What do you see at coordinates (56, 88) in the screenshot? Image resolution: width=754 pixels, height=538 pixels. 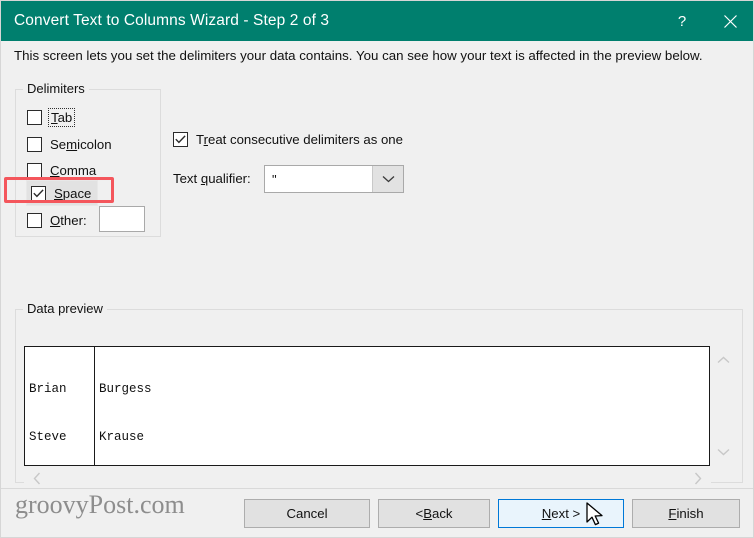 I see `delimiters-legend: Delimiters` at bounding box center [56, 88].